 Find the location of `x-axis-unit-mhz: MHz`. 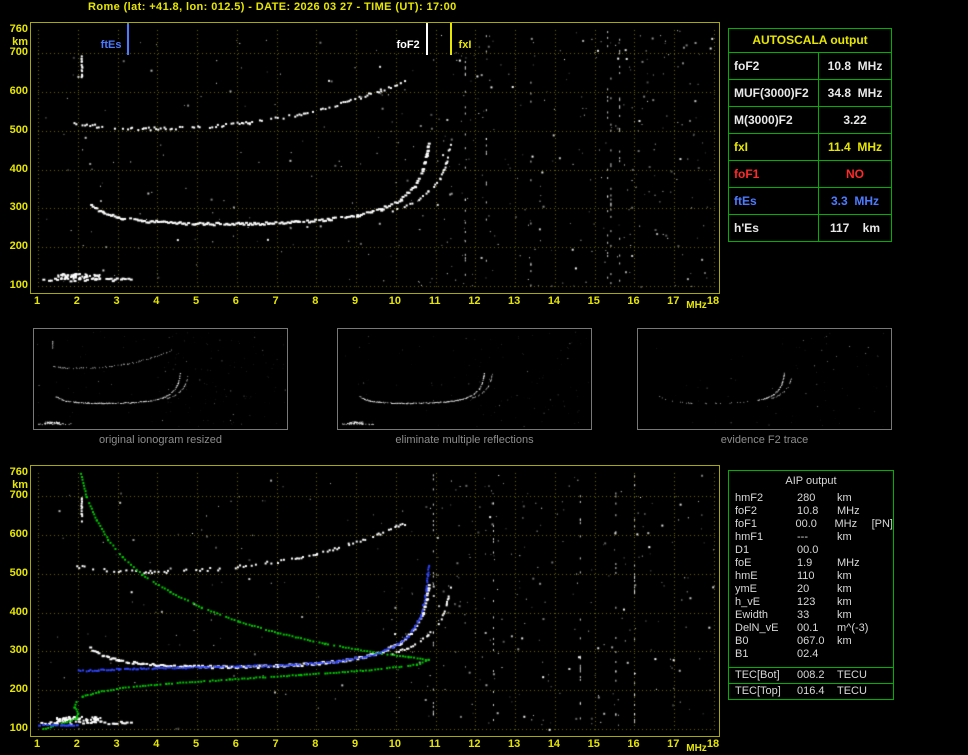

x-axis-unit-mhz: MHz is located at coordinates (696, 305).